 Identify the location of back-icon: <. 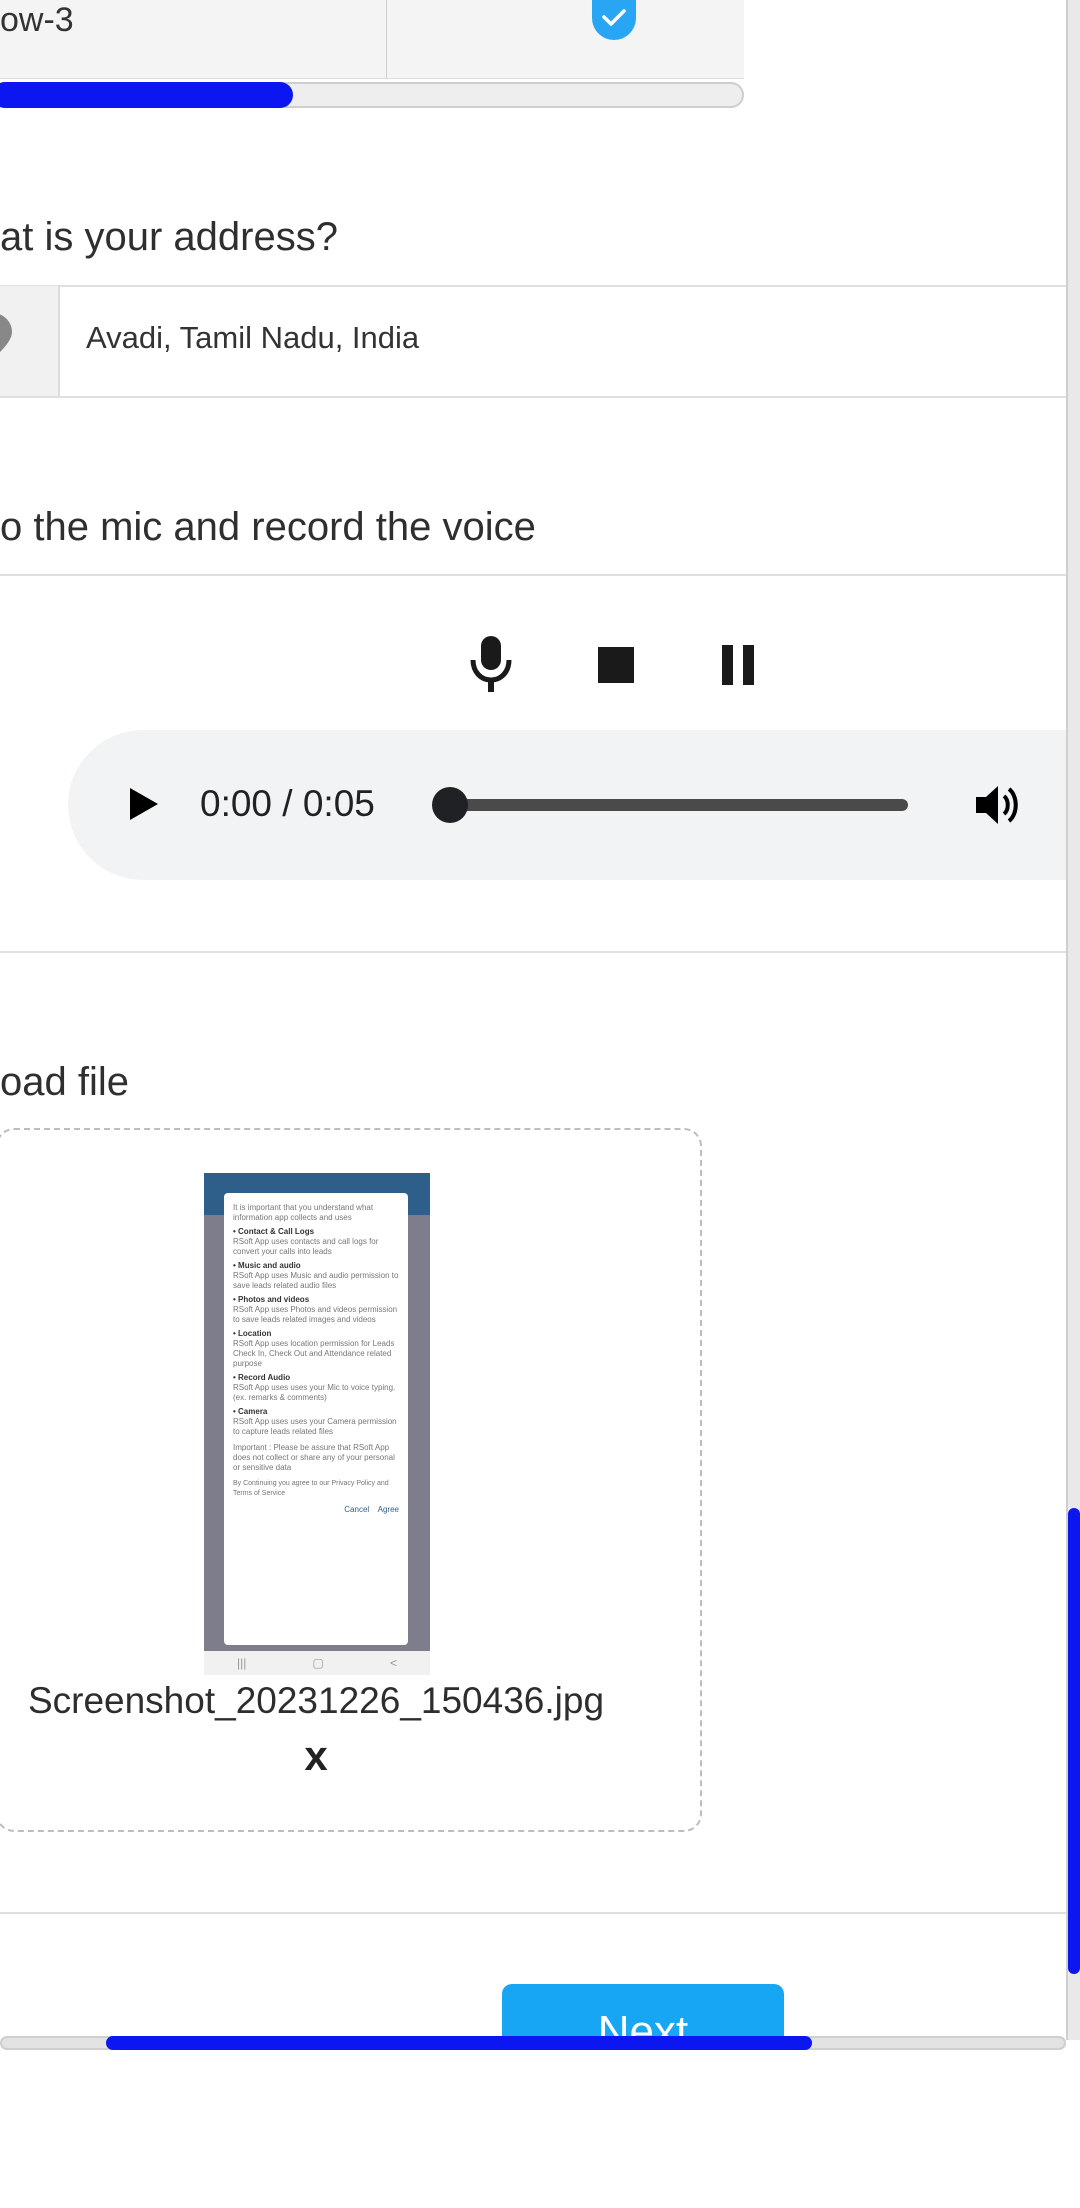
(393, 1663).